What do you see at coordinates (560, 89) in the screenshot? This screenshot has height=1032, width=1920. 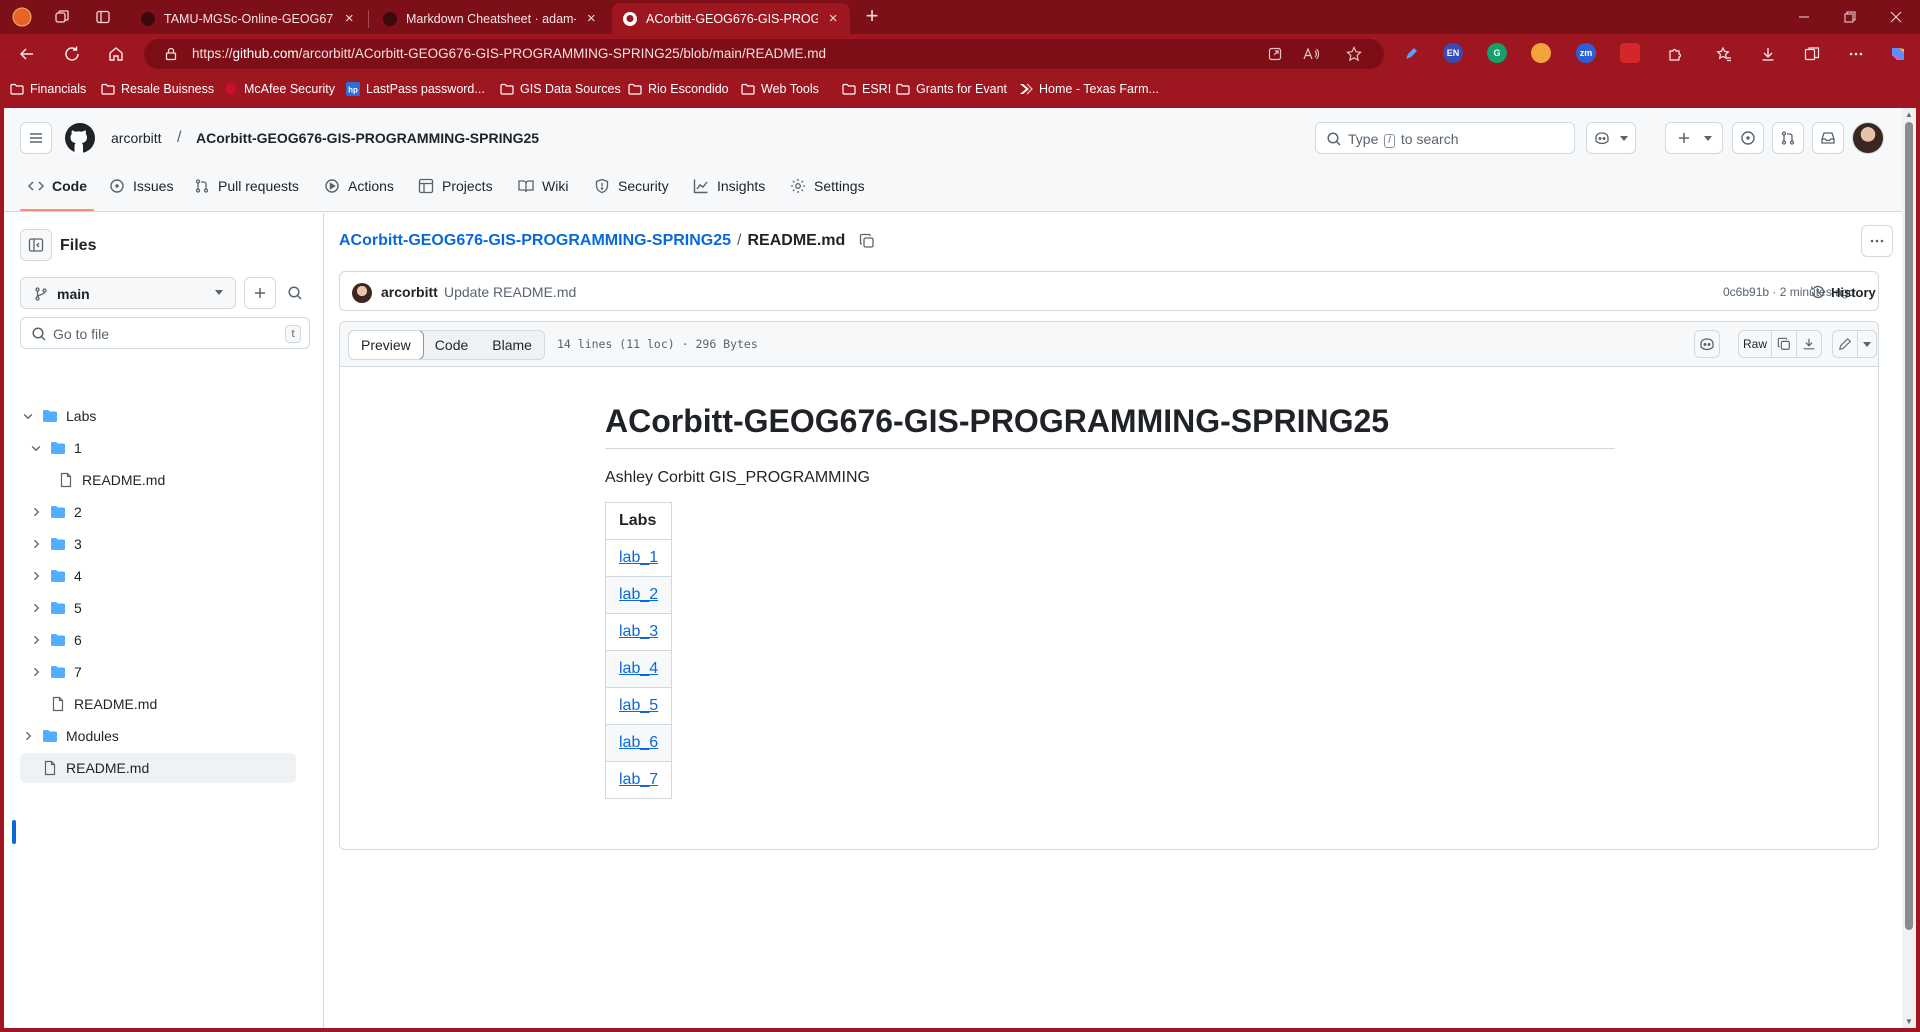 I see `bookmark-folder: GIS Data Sources` at bounding box center [560, 89].